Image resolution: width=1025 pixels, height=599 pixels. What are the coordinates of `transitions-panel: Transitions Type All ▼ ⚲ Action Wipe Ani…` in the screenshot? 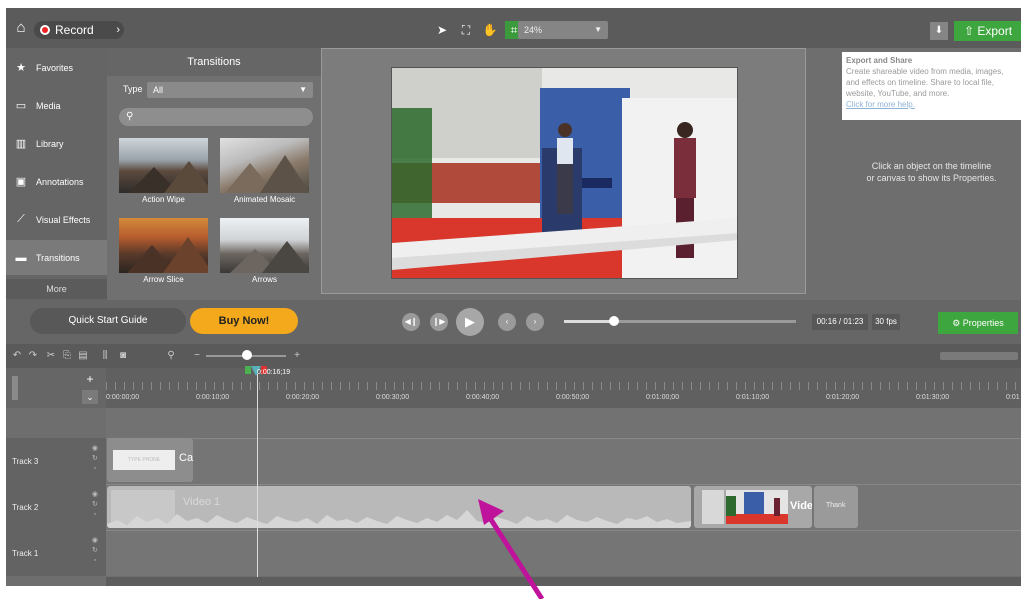 It's located at (214, 174).